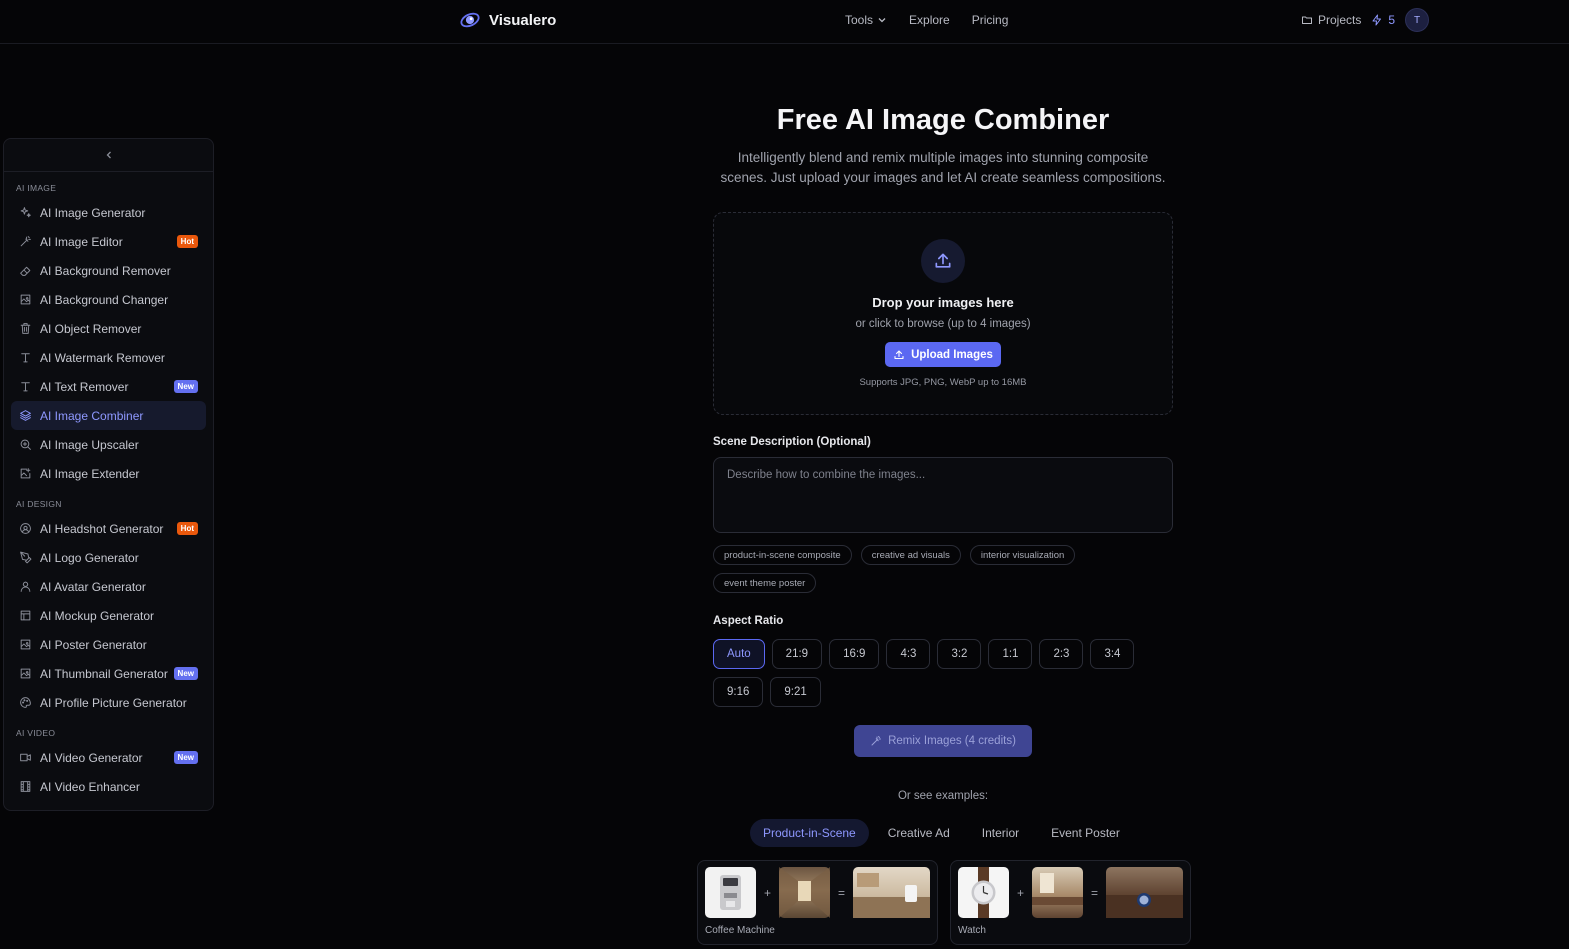  I want to click on sidebar-item-ai-profile-picture-generator: AI Profile Picture Generator, so click(108, 702).